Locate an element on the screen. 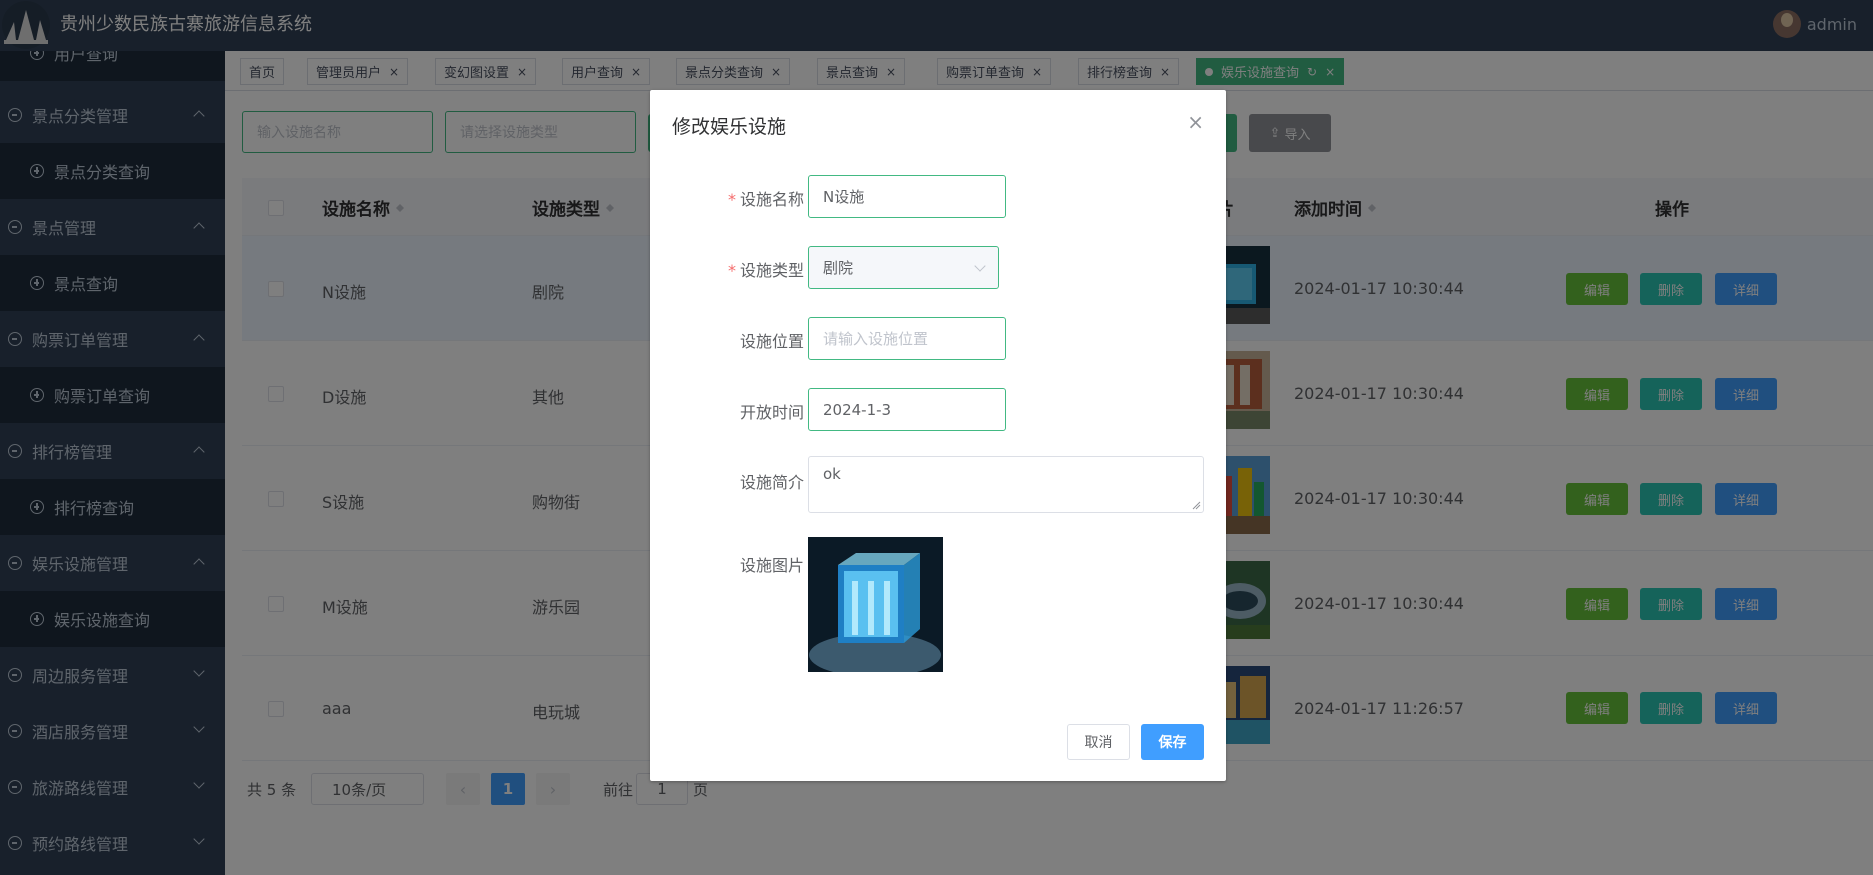  field-label-open-time: 开放时间 is located at coordinates (724, 411).